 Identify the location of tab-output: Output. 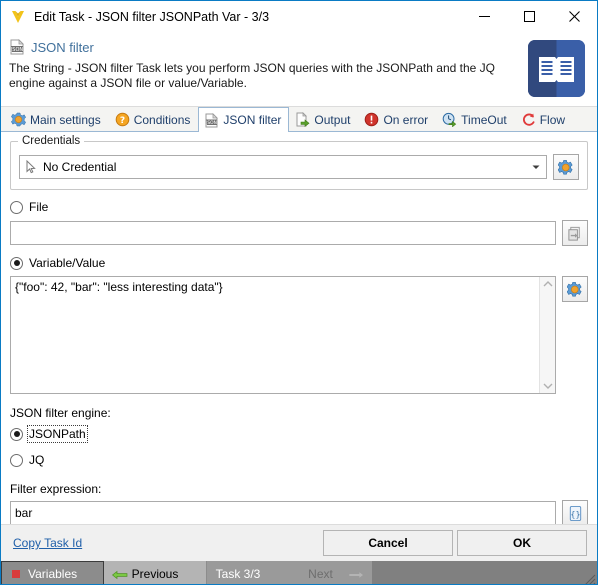
(323, 119).